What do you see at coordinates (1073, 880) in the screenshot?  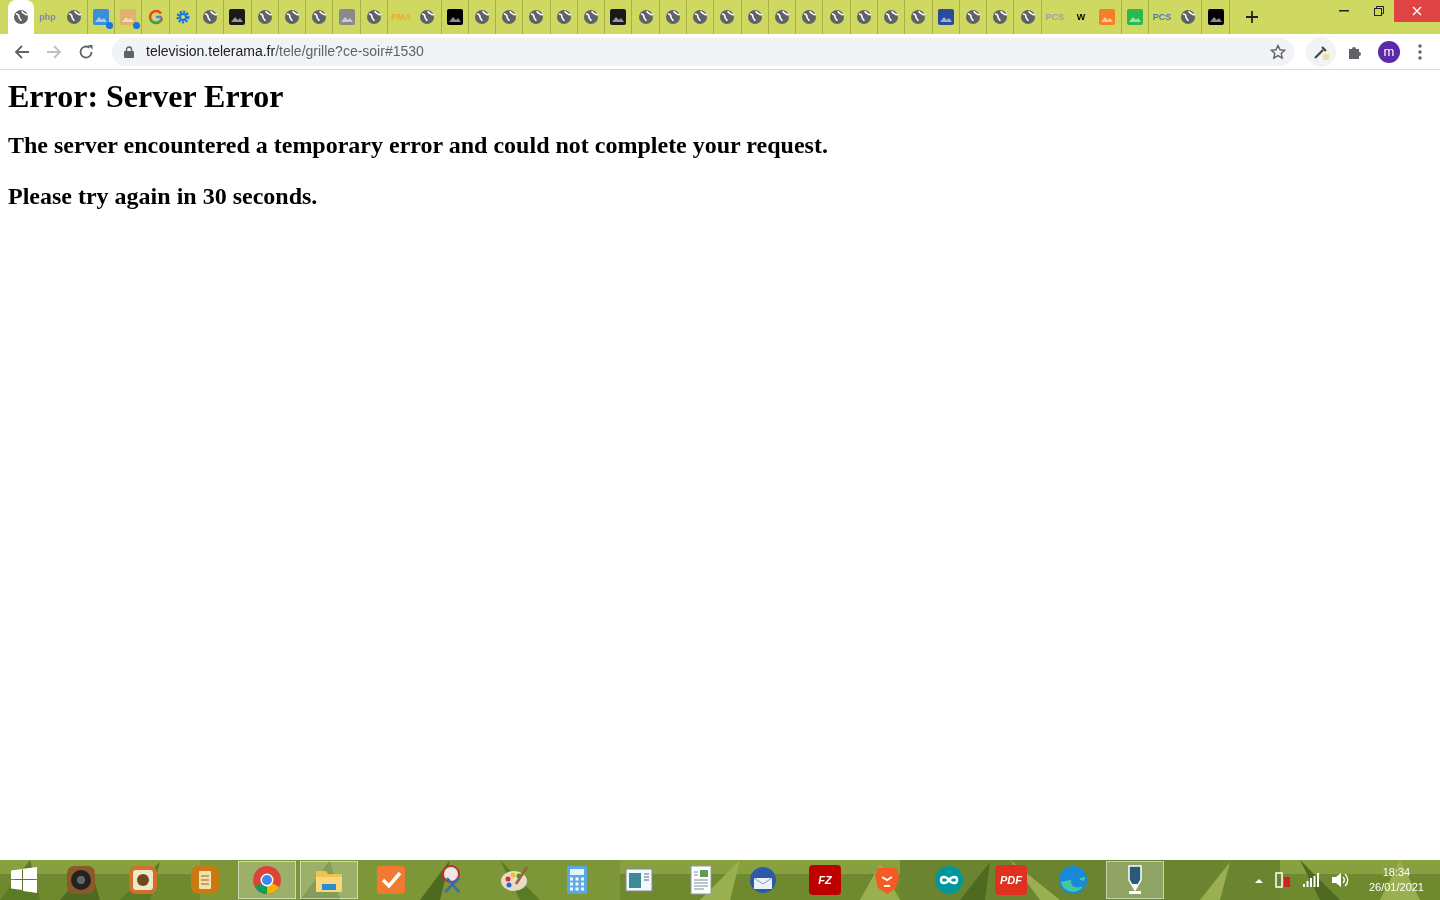 I see `wave-logo-icon` at bounding box center [1073, 880].